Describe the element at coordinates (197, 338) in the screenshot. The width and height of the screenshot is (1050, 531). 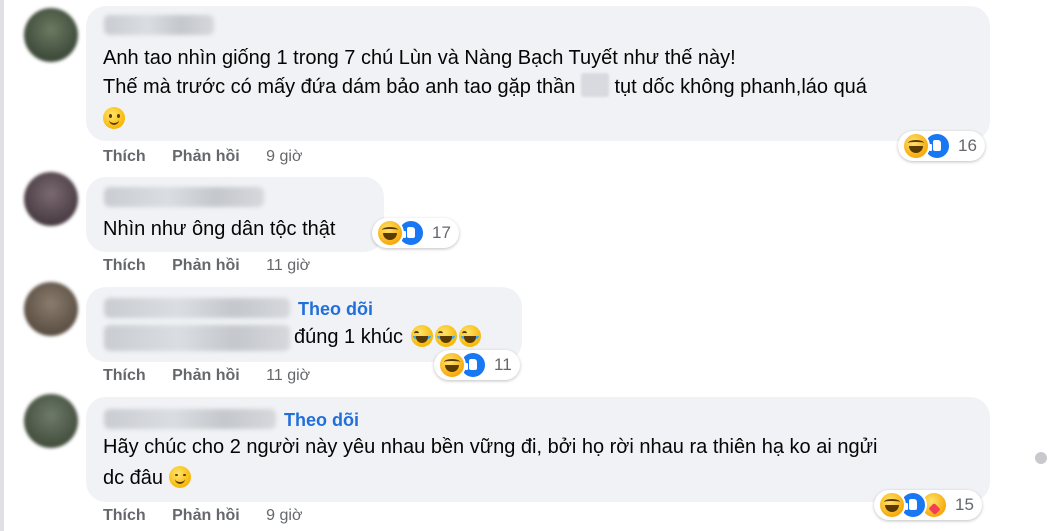
I see `comment-text-blurred` at that location.